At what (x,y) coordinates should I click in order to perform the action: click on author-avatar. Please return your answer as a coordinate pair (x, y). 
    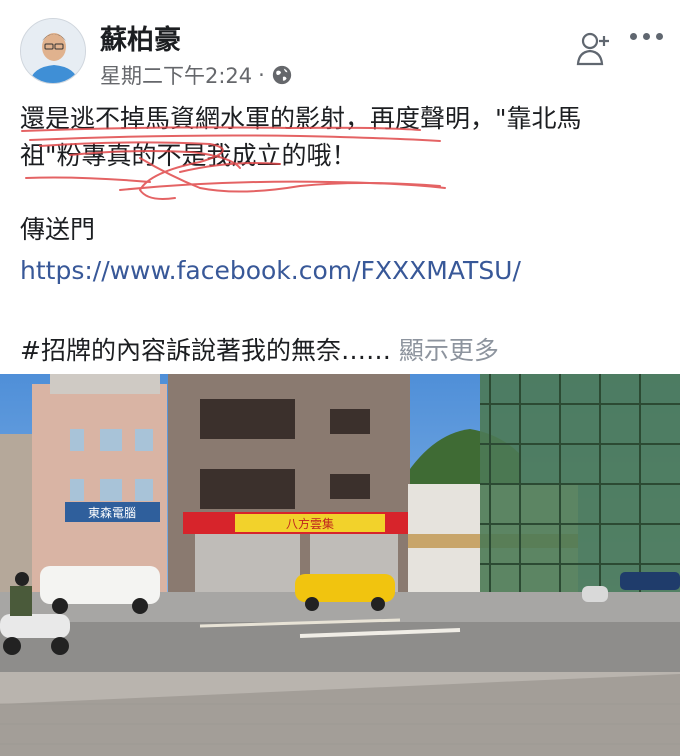
    Looking at the image, I should click on (53, 51).